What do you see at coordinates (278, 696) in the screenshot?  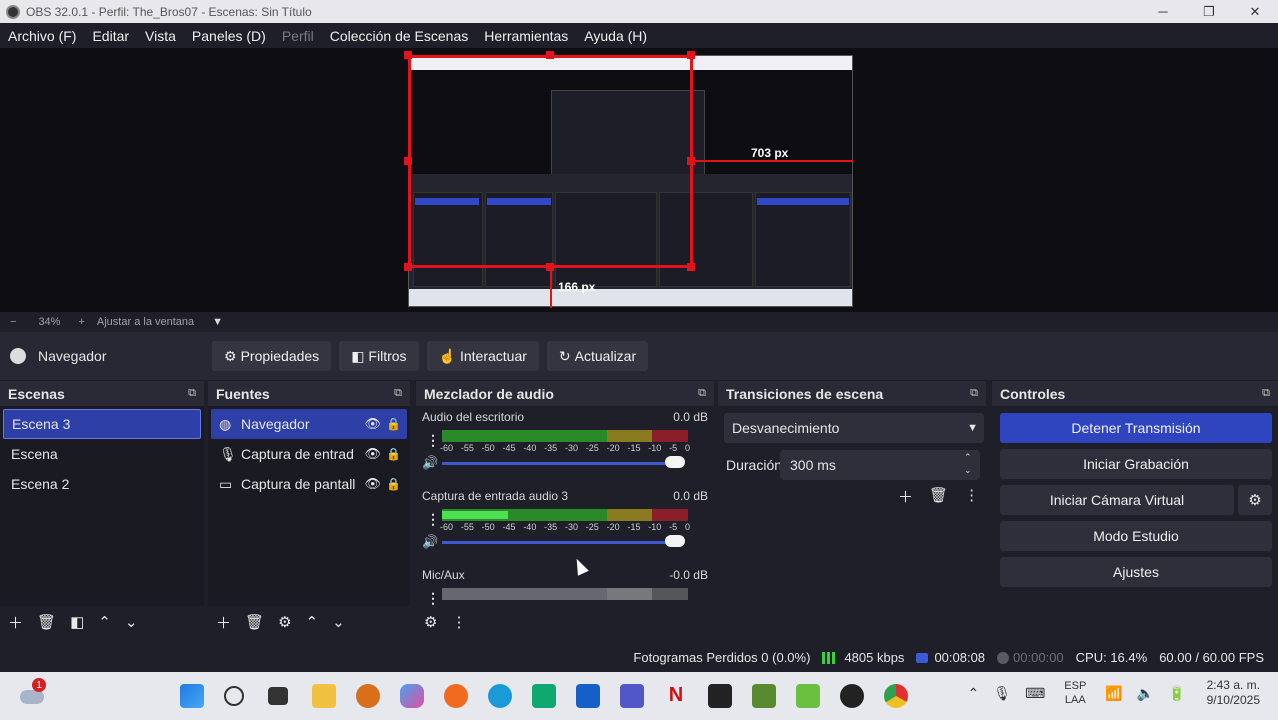 I see `task-view-icon` at bounding box center [278, 696].